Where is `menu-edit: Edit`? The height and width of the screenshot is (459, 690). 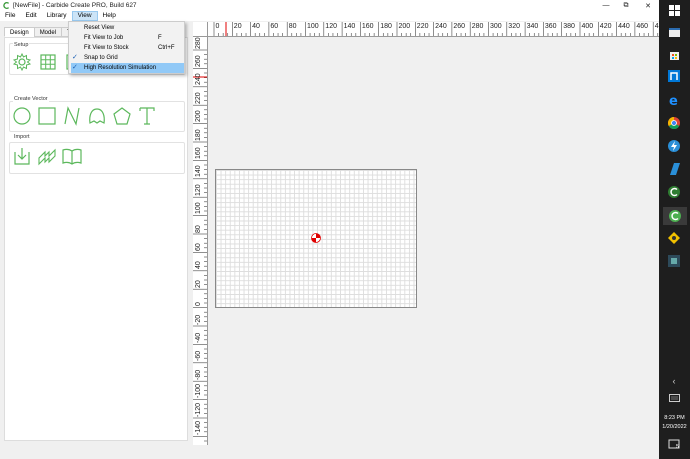
menu-edit: Edit is located at coordinates (30, 16).